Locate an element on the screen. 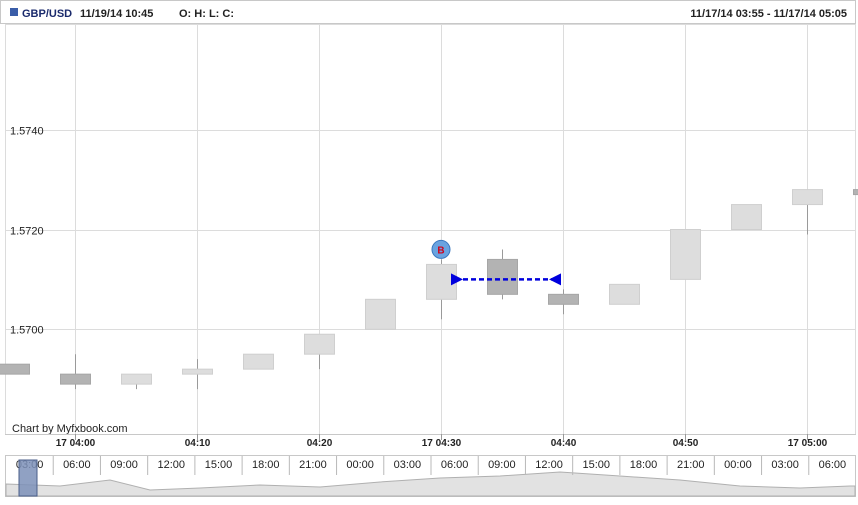  chart-credit: Chart by Myfxbook.com is located at coordinates (70, 429).